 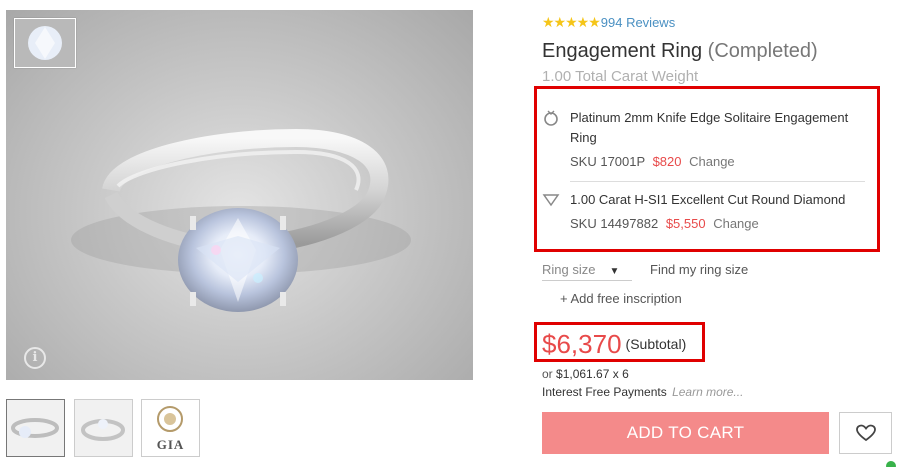 What do you see at coordinates (170, 419) in the screenshot?
I see `gia-seal-icon` at bounding box center [170, 419].